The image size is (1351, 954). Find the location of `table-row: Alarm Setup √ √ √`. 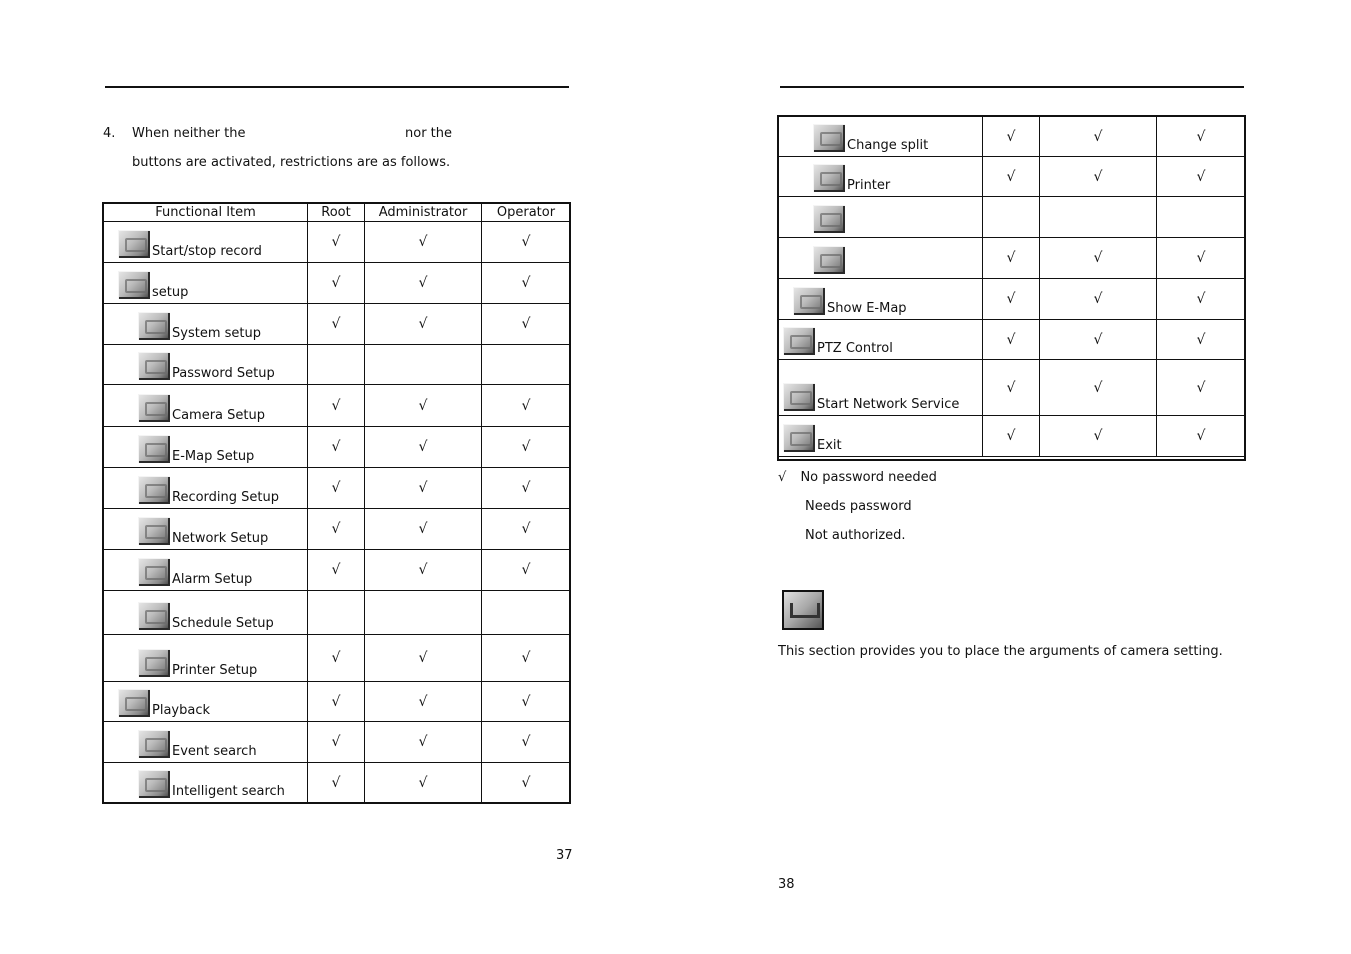

table-row: Alarm Setup √ √ √ is located at coordinates (337, 570).